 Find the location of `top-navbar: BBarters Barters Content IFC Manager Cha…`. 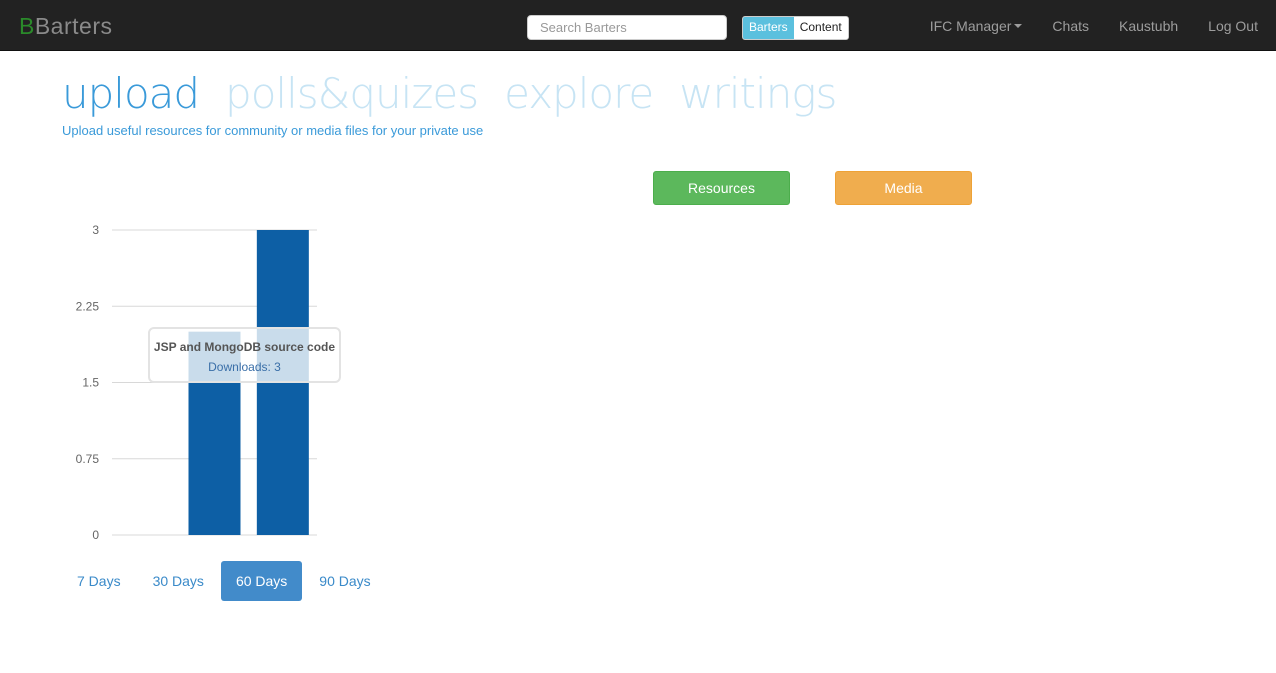

top-navbar: BBarters Barters Content IFC Manager Cha… is located at coordinates (638, 25).